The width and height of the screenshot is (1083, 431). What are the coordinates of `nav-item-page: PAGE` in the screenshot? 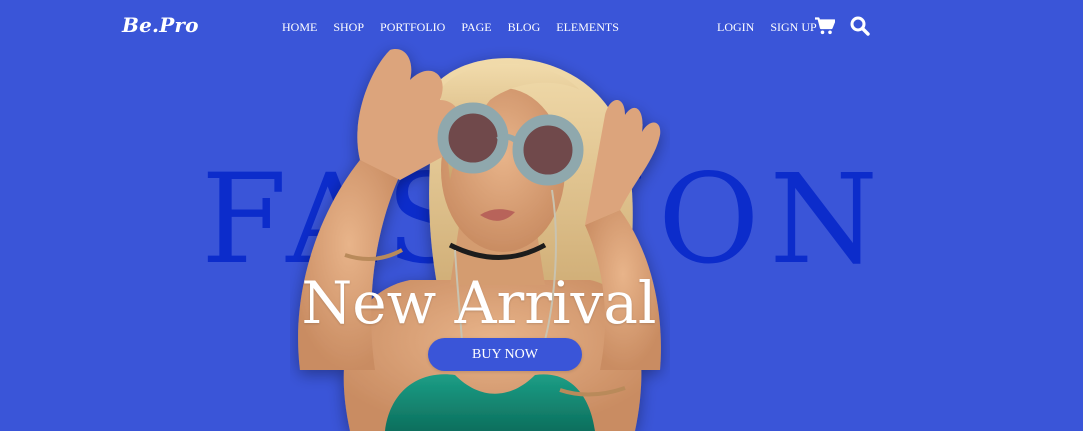 It's located at (476, 27).